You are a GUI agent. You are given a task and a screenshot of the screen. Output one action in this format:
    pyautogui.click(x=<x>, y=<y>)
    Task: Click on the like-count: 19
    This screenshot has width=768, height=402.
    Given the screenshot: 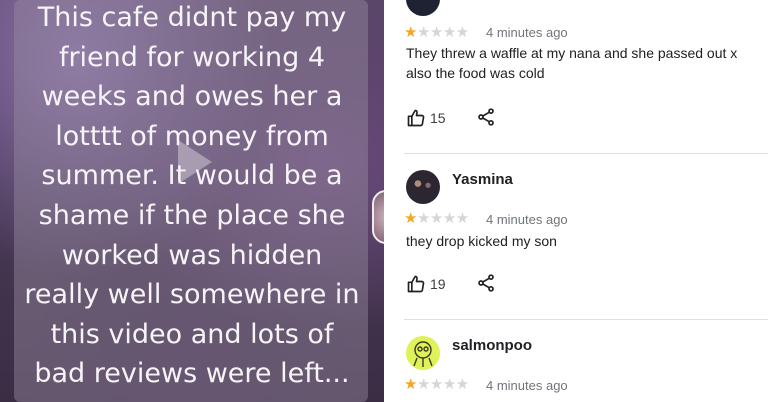 What is the action you would take?
    pyautogui.click(x=438, y=284)
    